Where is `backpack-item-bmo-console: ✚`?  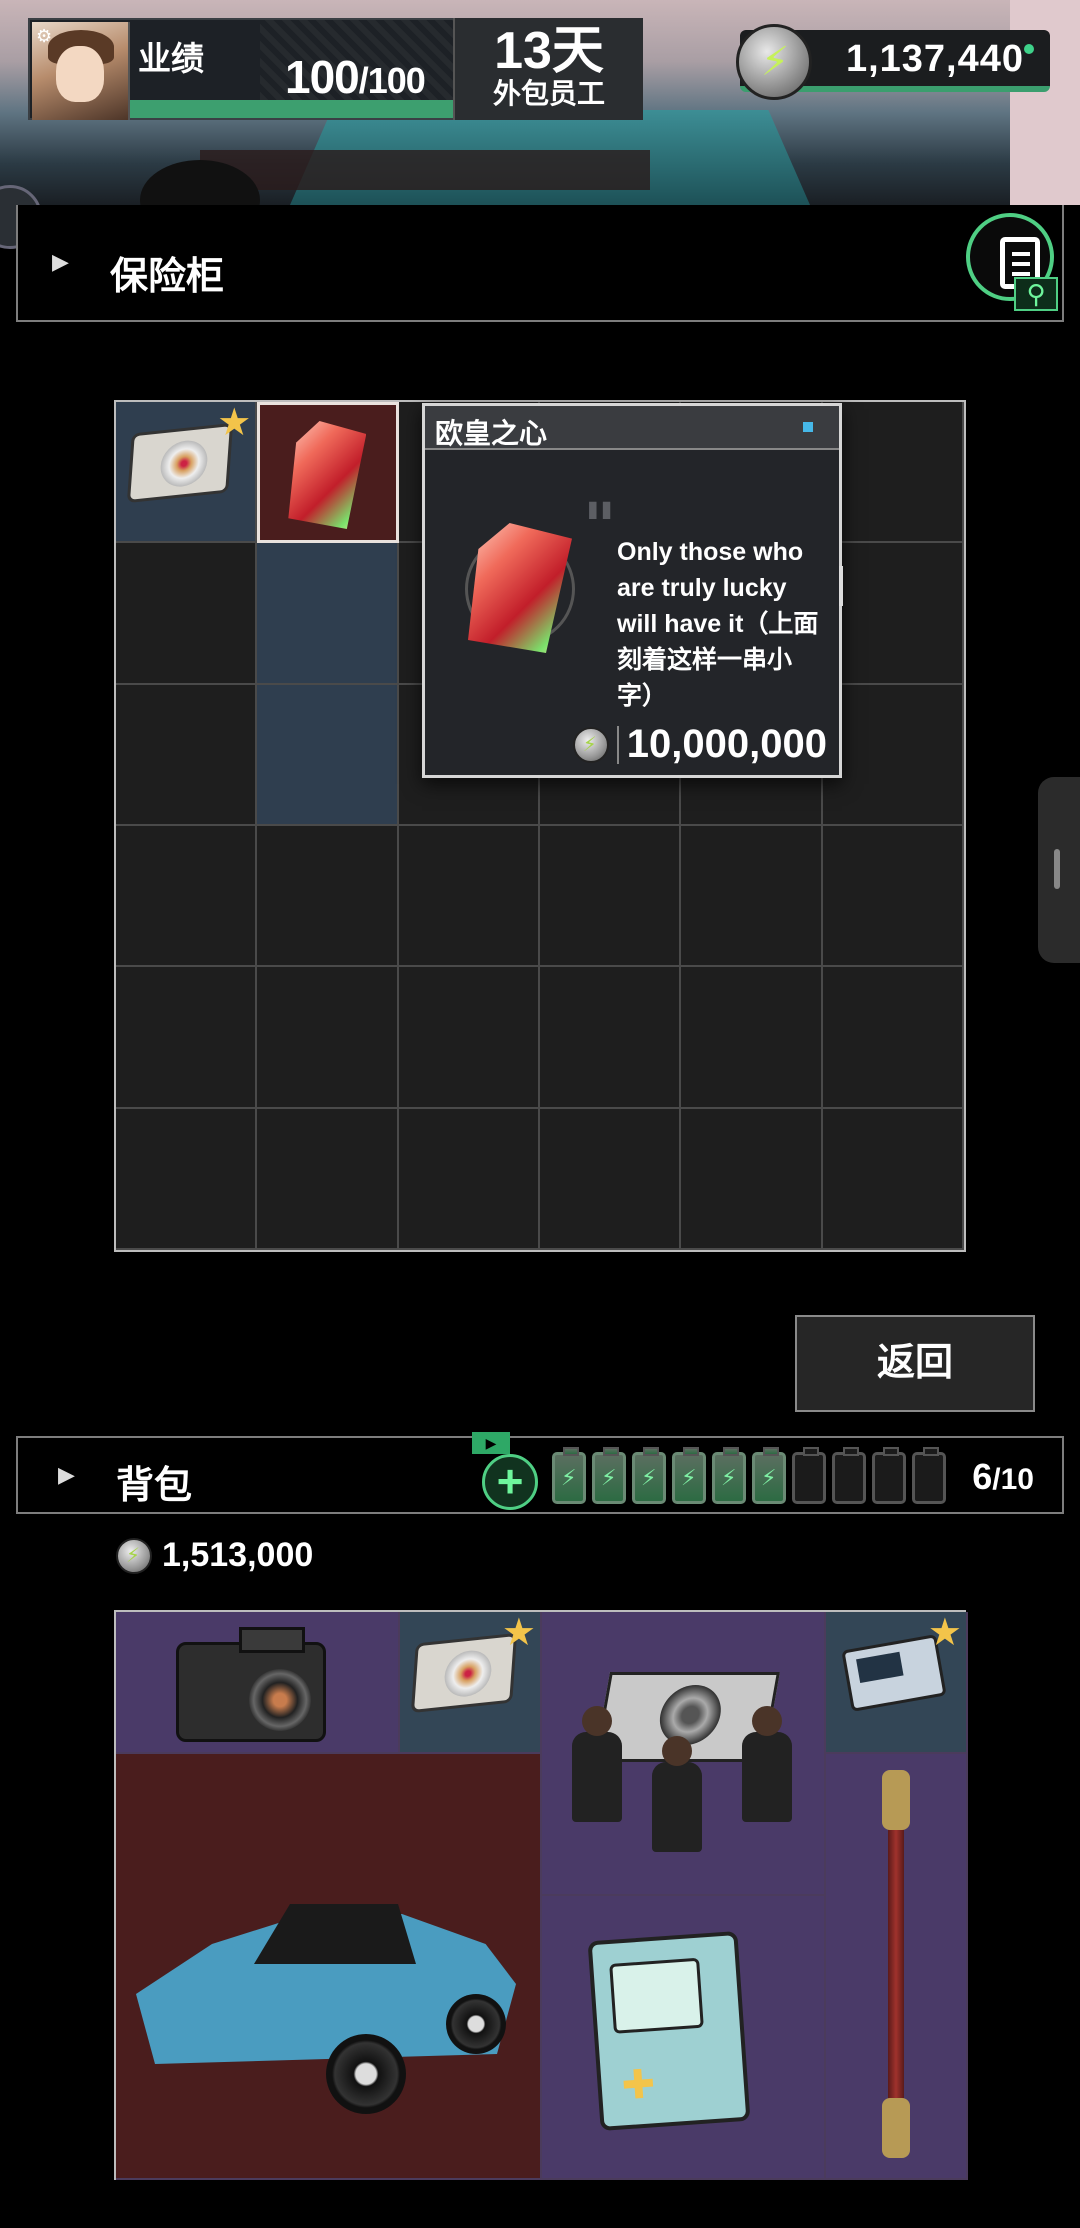 backpack-item-bmo-console: ✚ is located at coordinates (684, 2038).